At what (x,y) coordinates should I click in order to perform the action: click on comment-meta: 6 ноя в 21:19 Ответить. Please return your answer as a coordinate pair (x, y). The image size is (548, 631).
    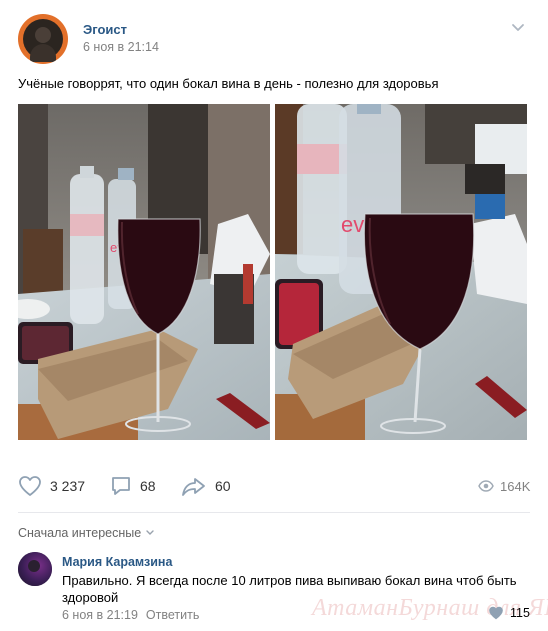
    Looking at the image, I should click on (130, 615).